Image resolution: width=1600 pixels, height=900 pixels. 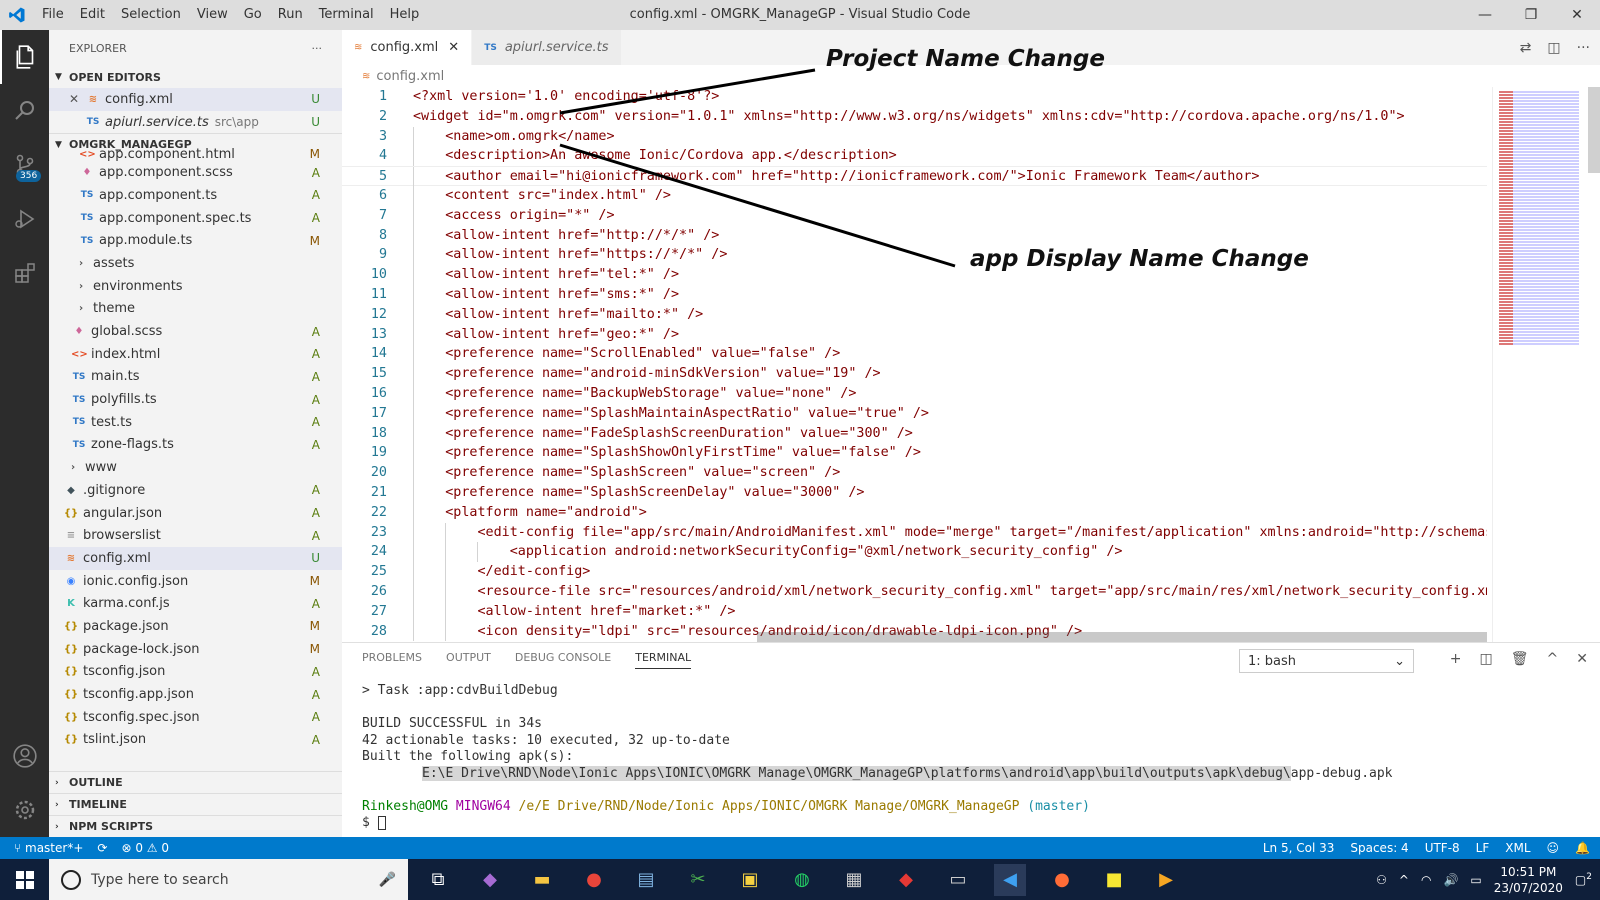 What do you see at coordinates (195, 377) in the screenshot?
I see `file-main-ts: TS main.ts A` at bounding box center [195, 377].